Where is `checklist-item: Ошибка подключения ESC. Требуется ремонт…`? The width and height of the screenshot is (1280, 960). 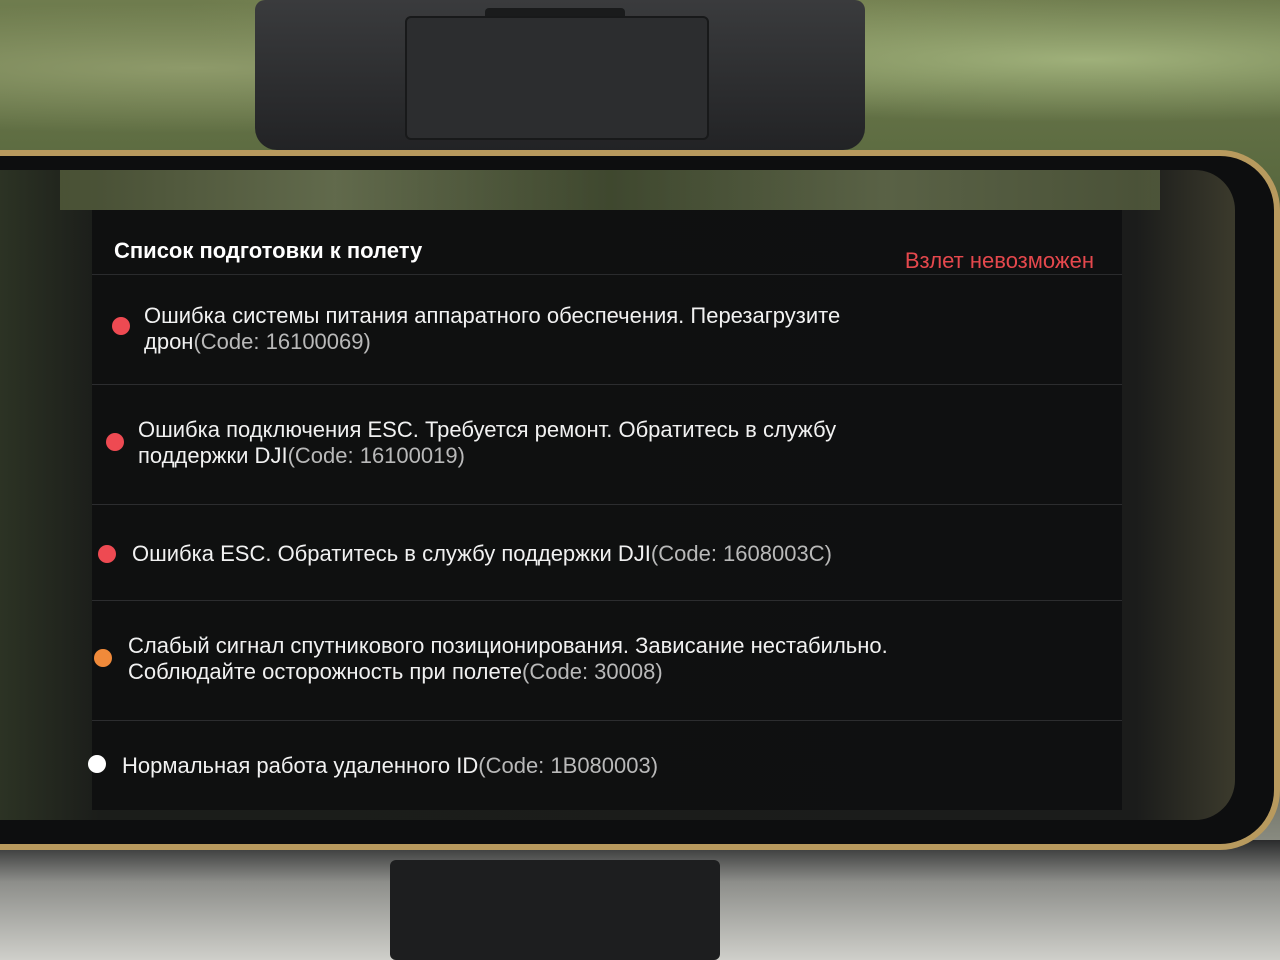 checklist-item: Ошибка подключения ESC. Требуется ремонт… is located at coordinates (607, 445).